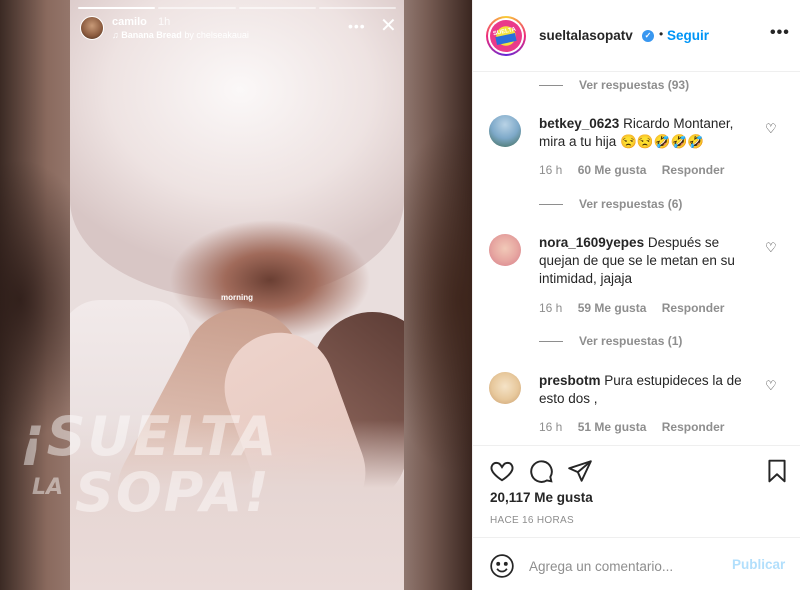 This screenshot has height=590, width=800. I want to click on story-music: ♫ Banana Bread by chelseakauai, so click(180, 35).